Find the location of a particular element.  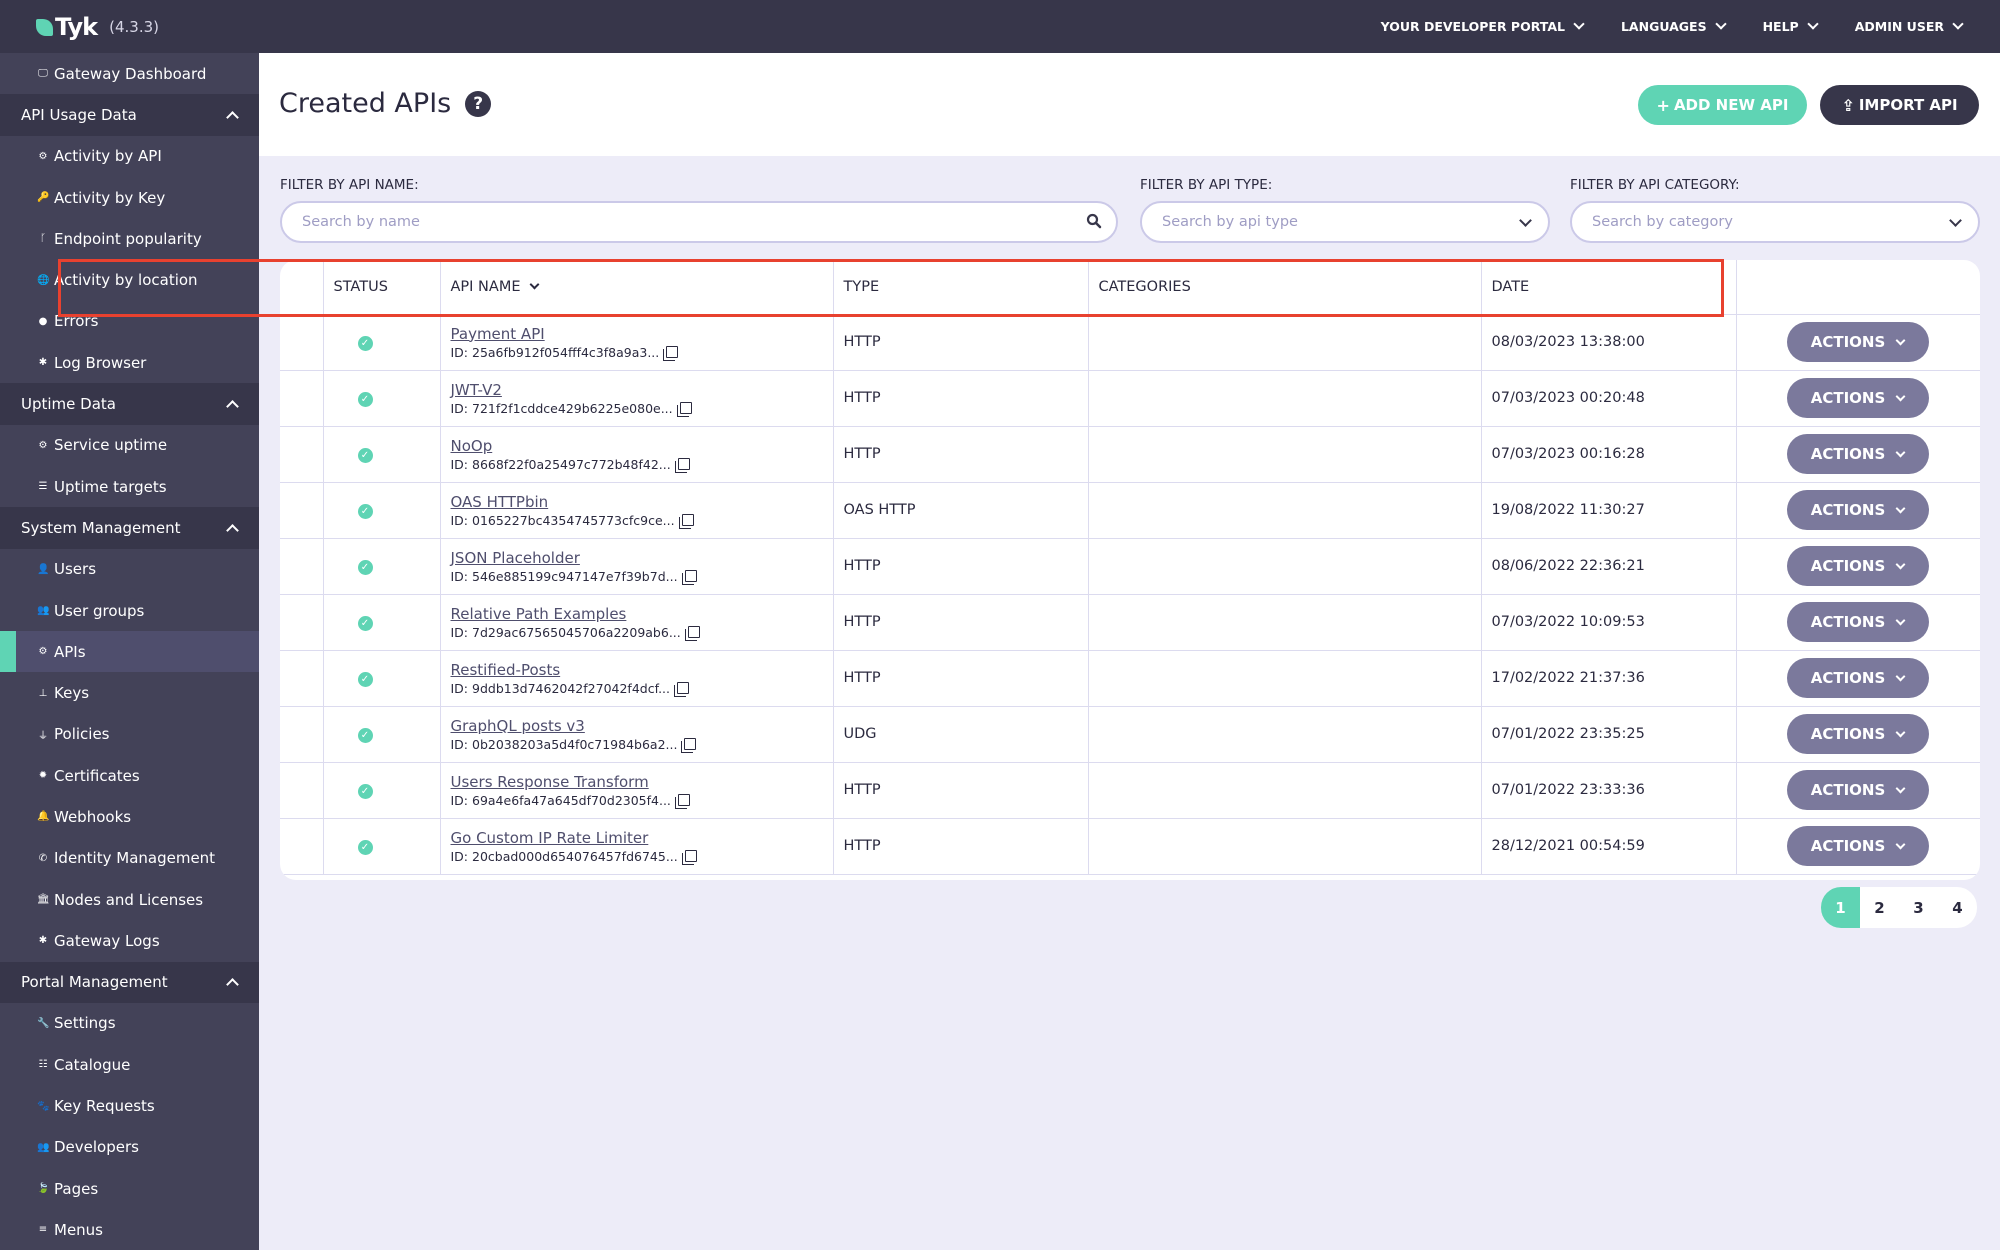

sidebar-item-users: 👤 Users is located at coordinates (129, 569).